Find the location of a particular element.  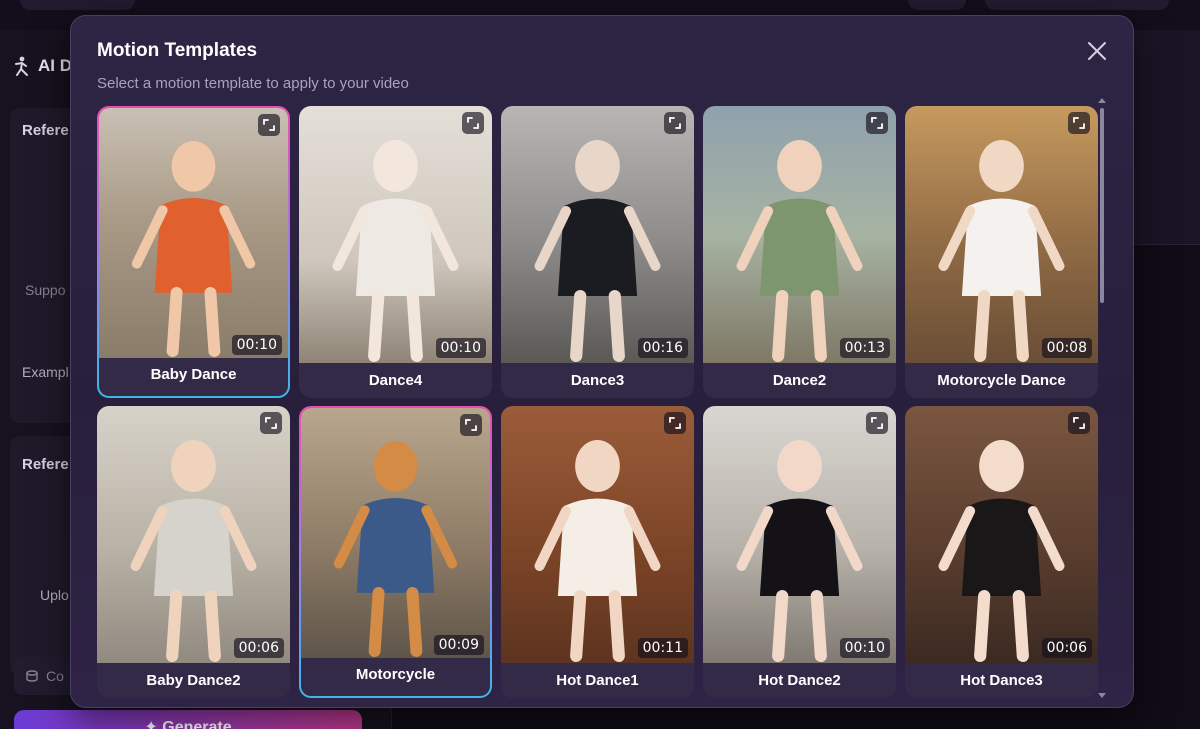

template-label: Motorcycle Dance is located at coordinates (1001, 380).